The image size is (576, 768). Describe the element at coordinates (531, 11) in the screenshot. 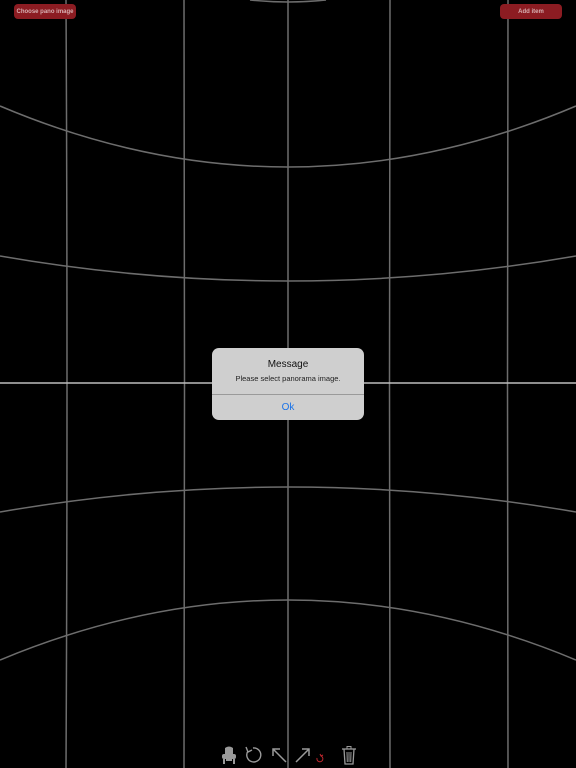

I see `add-item-button: Add item` at that location.